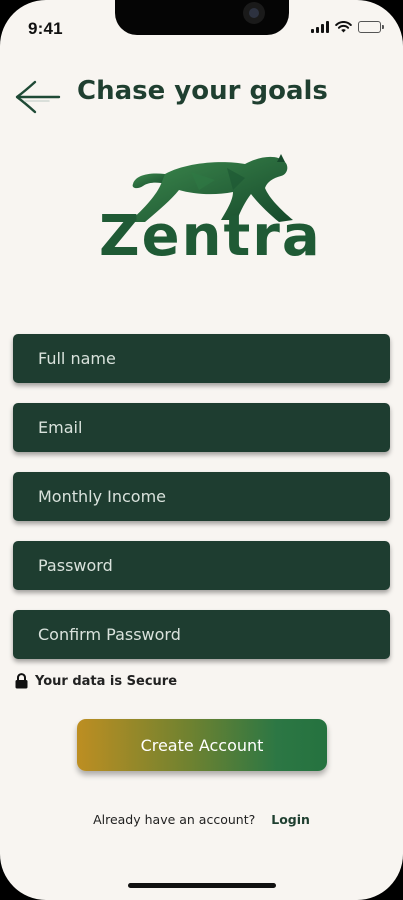 The image size is (403, 900). What do you see at coordinates (371, 27) in the screenshot?
I see `battery-icon` at bounding box center [371, 27].